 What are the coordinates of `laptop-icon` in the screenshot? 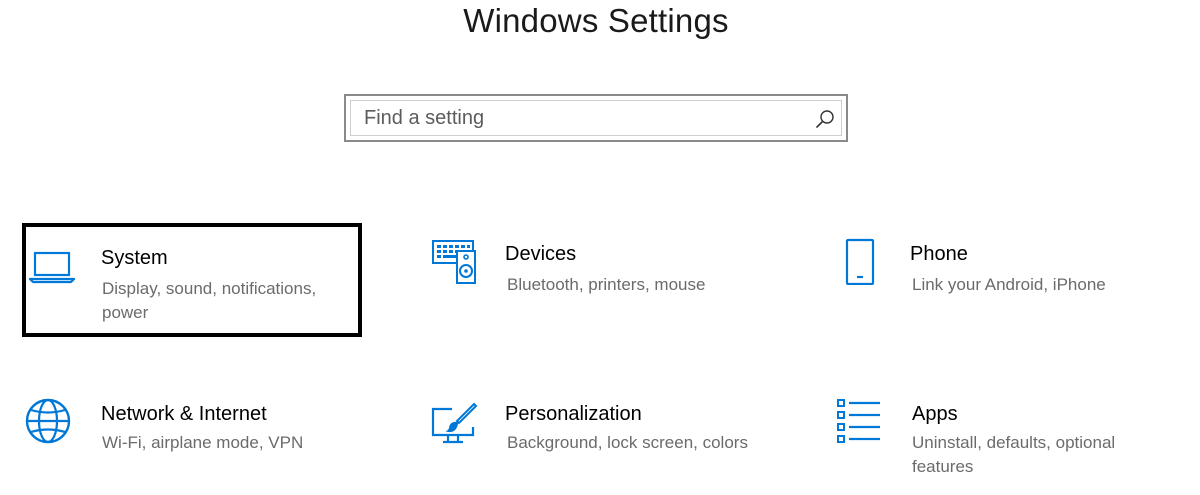 It's located at (52, 267).